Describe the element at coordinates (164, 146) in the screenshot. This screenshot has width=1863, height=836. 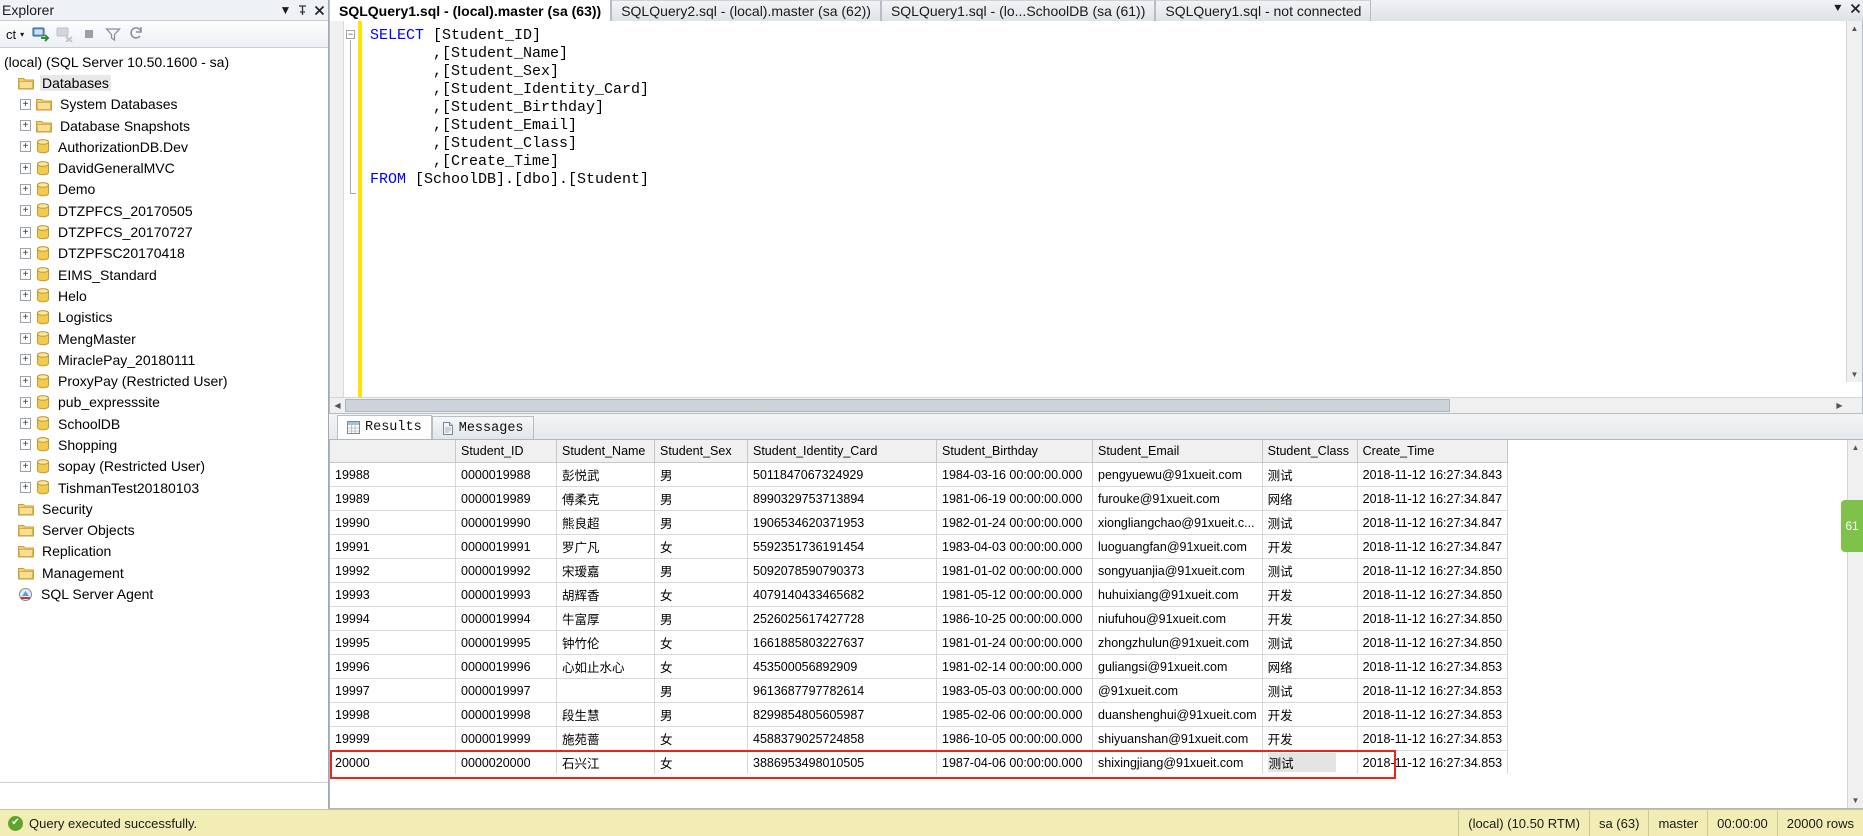
I see `tree-node-authorizationdb-dev: + AuthorizationDB.Dev` at that location.